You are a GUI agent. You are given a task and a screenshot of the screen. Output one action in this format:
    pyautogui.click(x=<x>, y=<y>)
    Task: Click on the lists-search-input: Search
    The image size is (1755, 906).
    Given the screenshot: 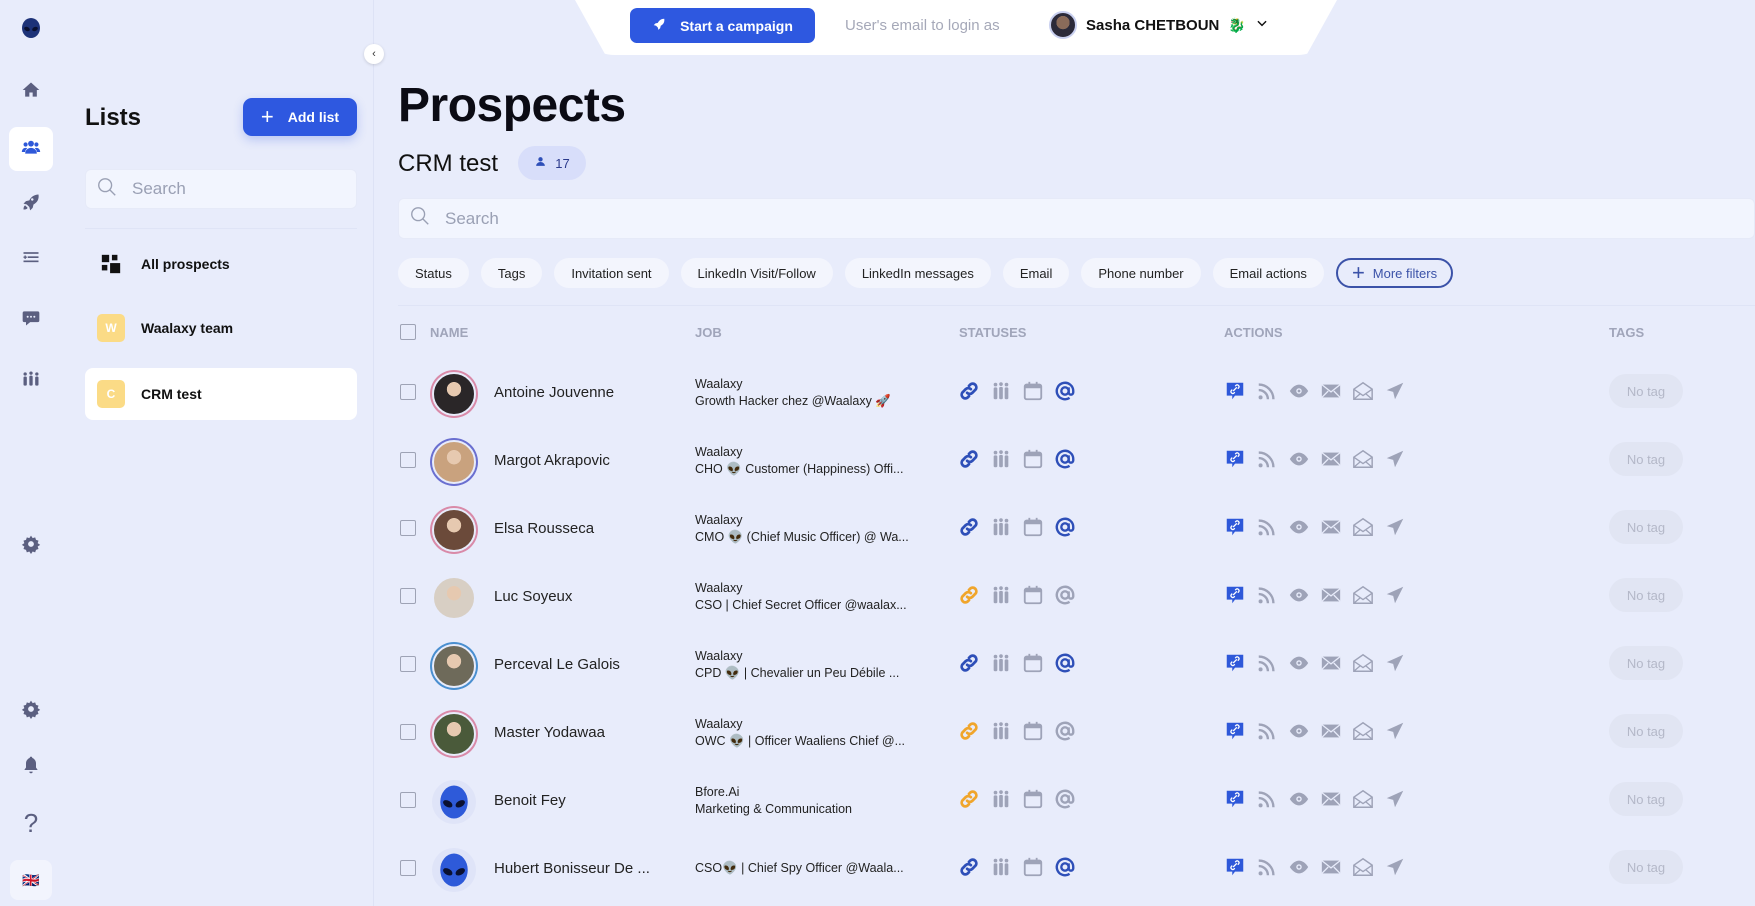 What is the action you would take?
    pyautogui.click(x=221, y=189)
    